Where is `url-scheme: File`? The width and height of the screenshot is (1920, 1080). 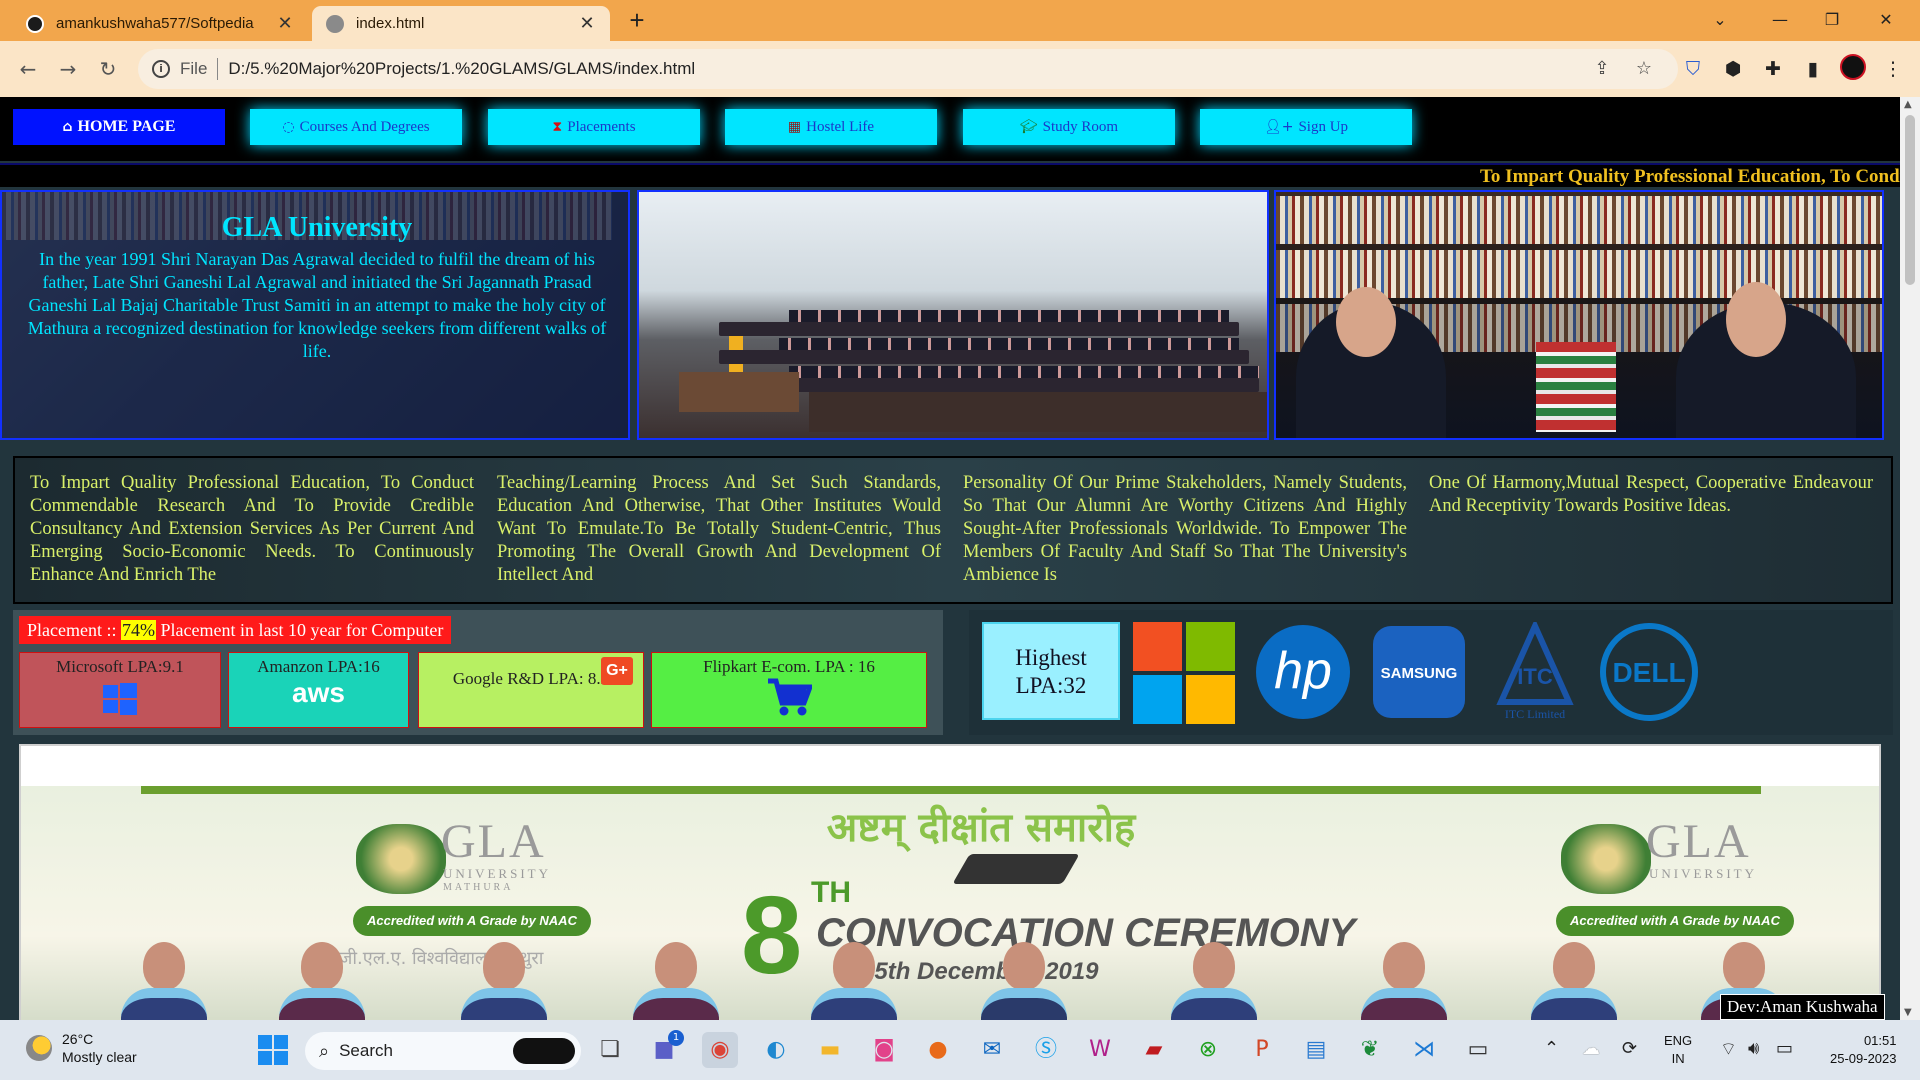 url-scheme: File is located at coordinates (194, 68).